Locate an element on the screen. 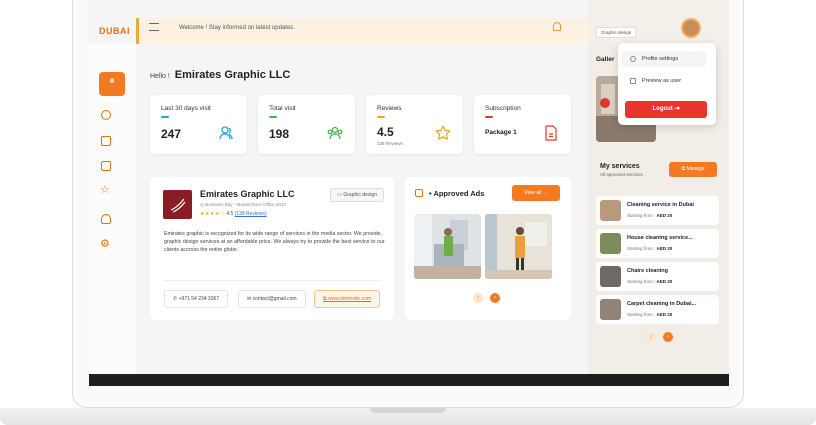  logout-label: Logout is located at coordinates (662, 109).